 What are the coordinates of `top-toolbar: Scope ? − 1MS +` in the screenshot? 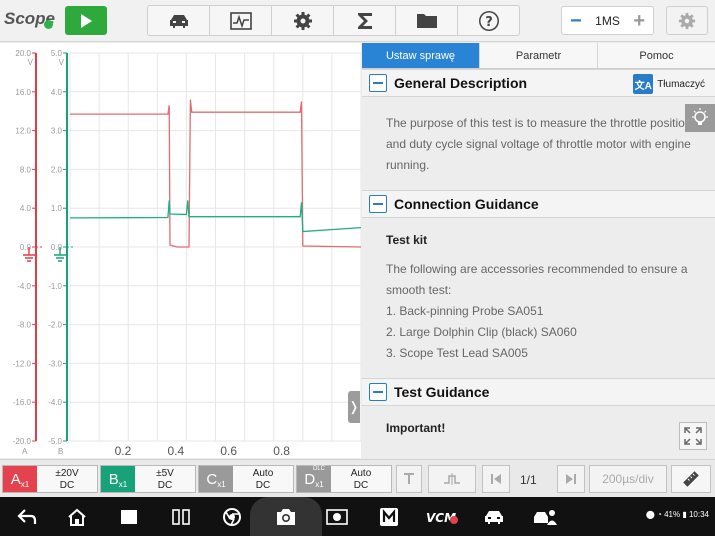 It's located at (357, 21).